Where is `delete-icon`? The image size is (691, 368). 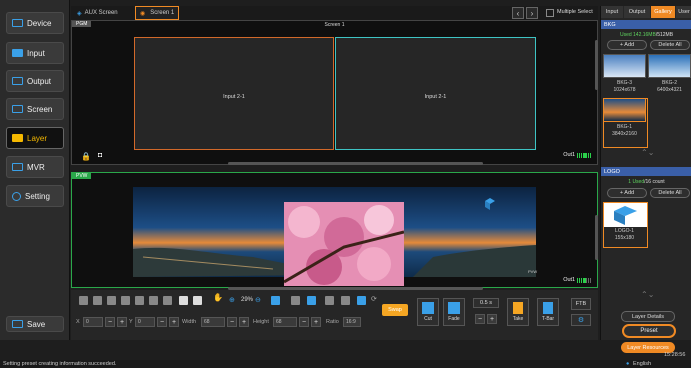
delete-icon is located at coordinates (329, 300).